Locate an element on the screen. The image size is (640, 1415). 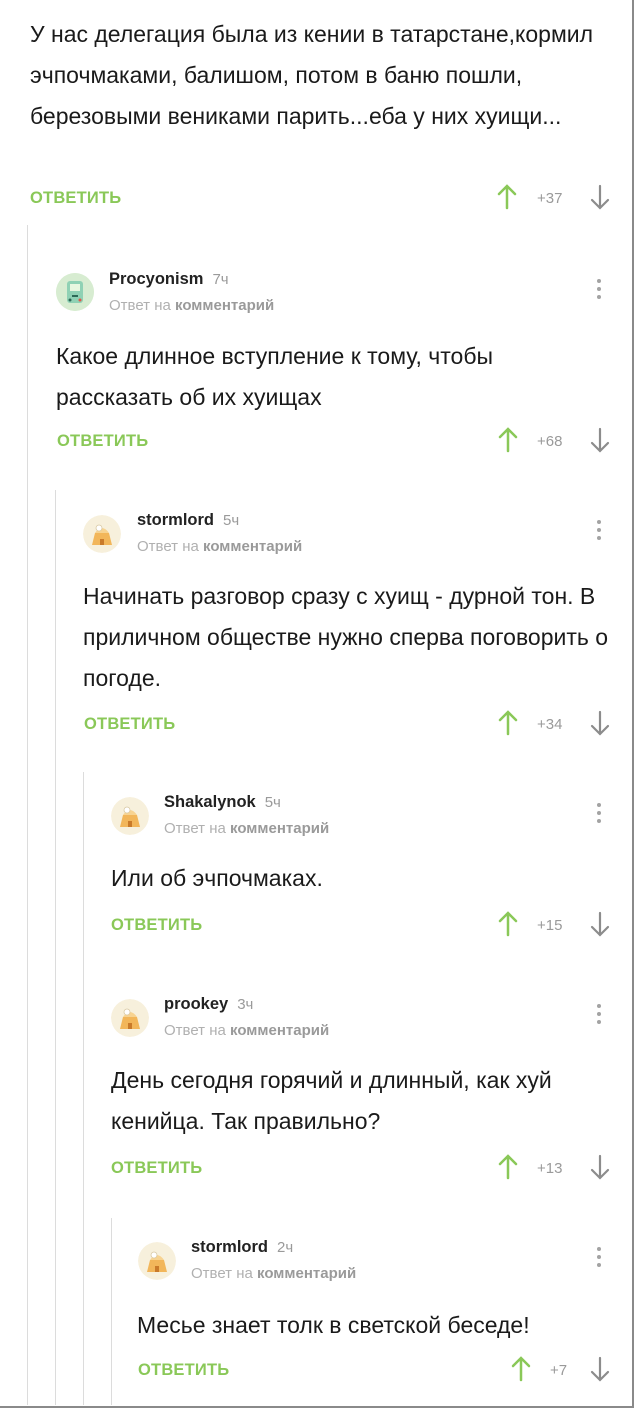
robot-avatar-icon is located at coordinates (75, 292).